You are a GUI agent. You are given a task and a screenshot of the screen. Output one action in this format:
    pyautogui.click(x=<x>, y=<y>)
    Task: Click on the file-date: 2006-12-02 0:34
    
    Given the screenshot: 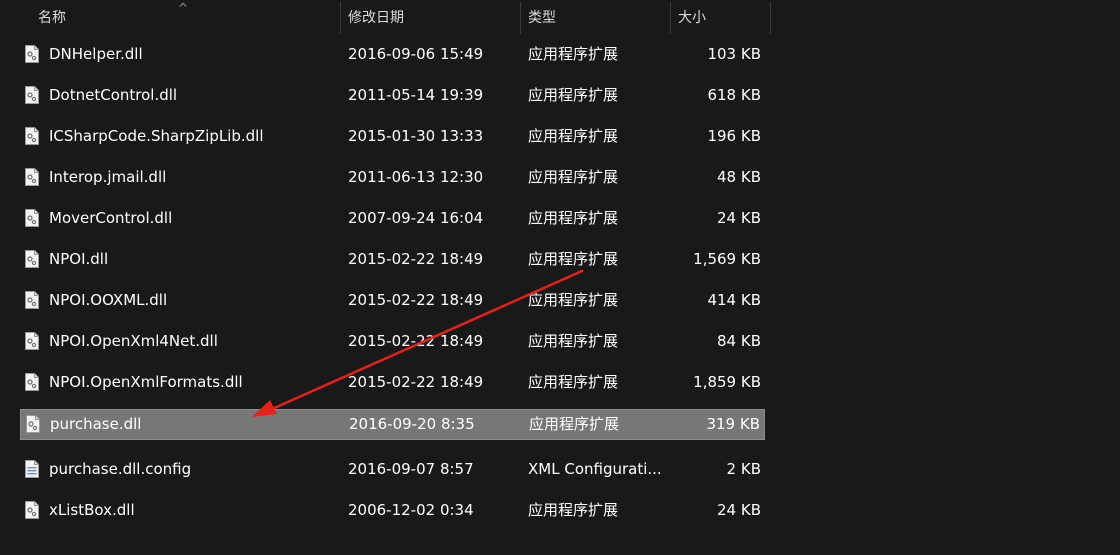 What is the action you would take?
    pyautogui.click(x=411, y=510)
    